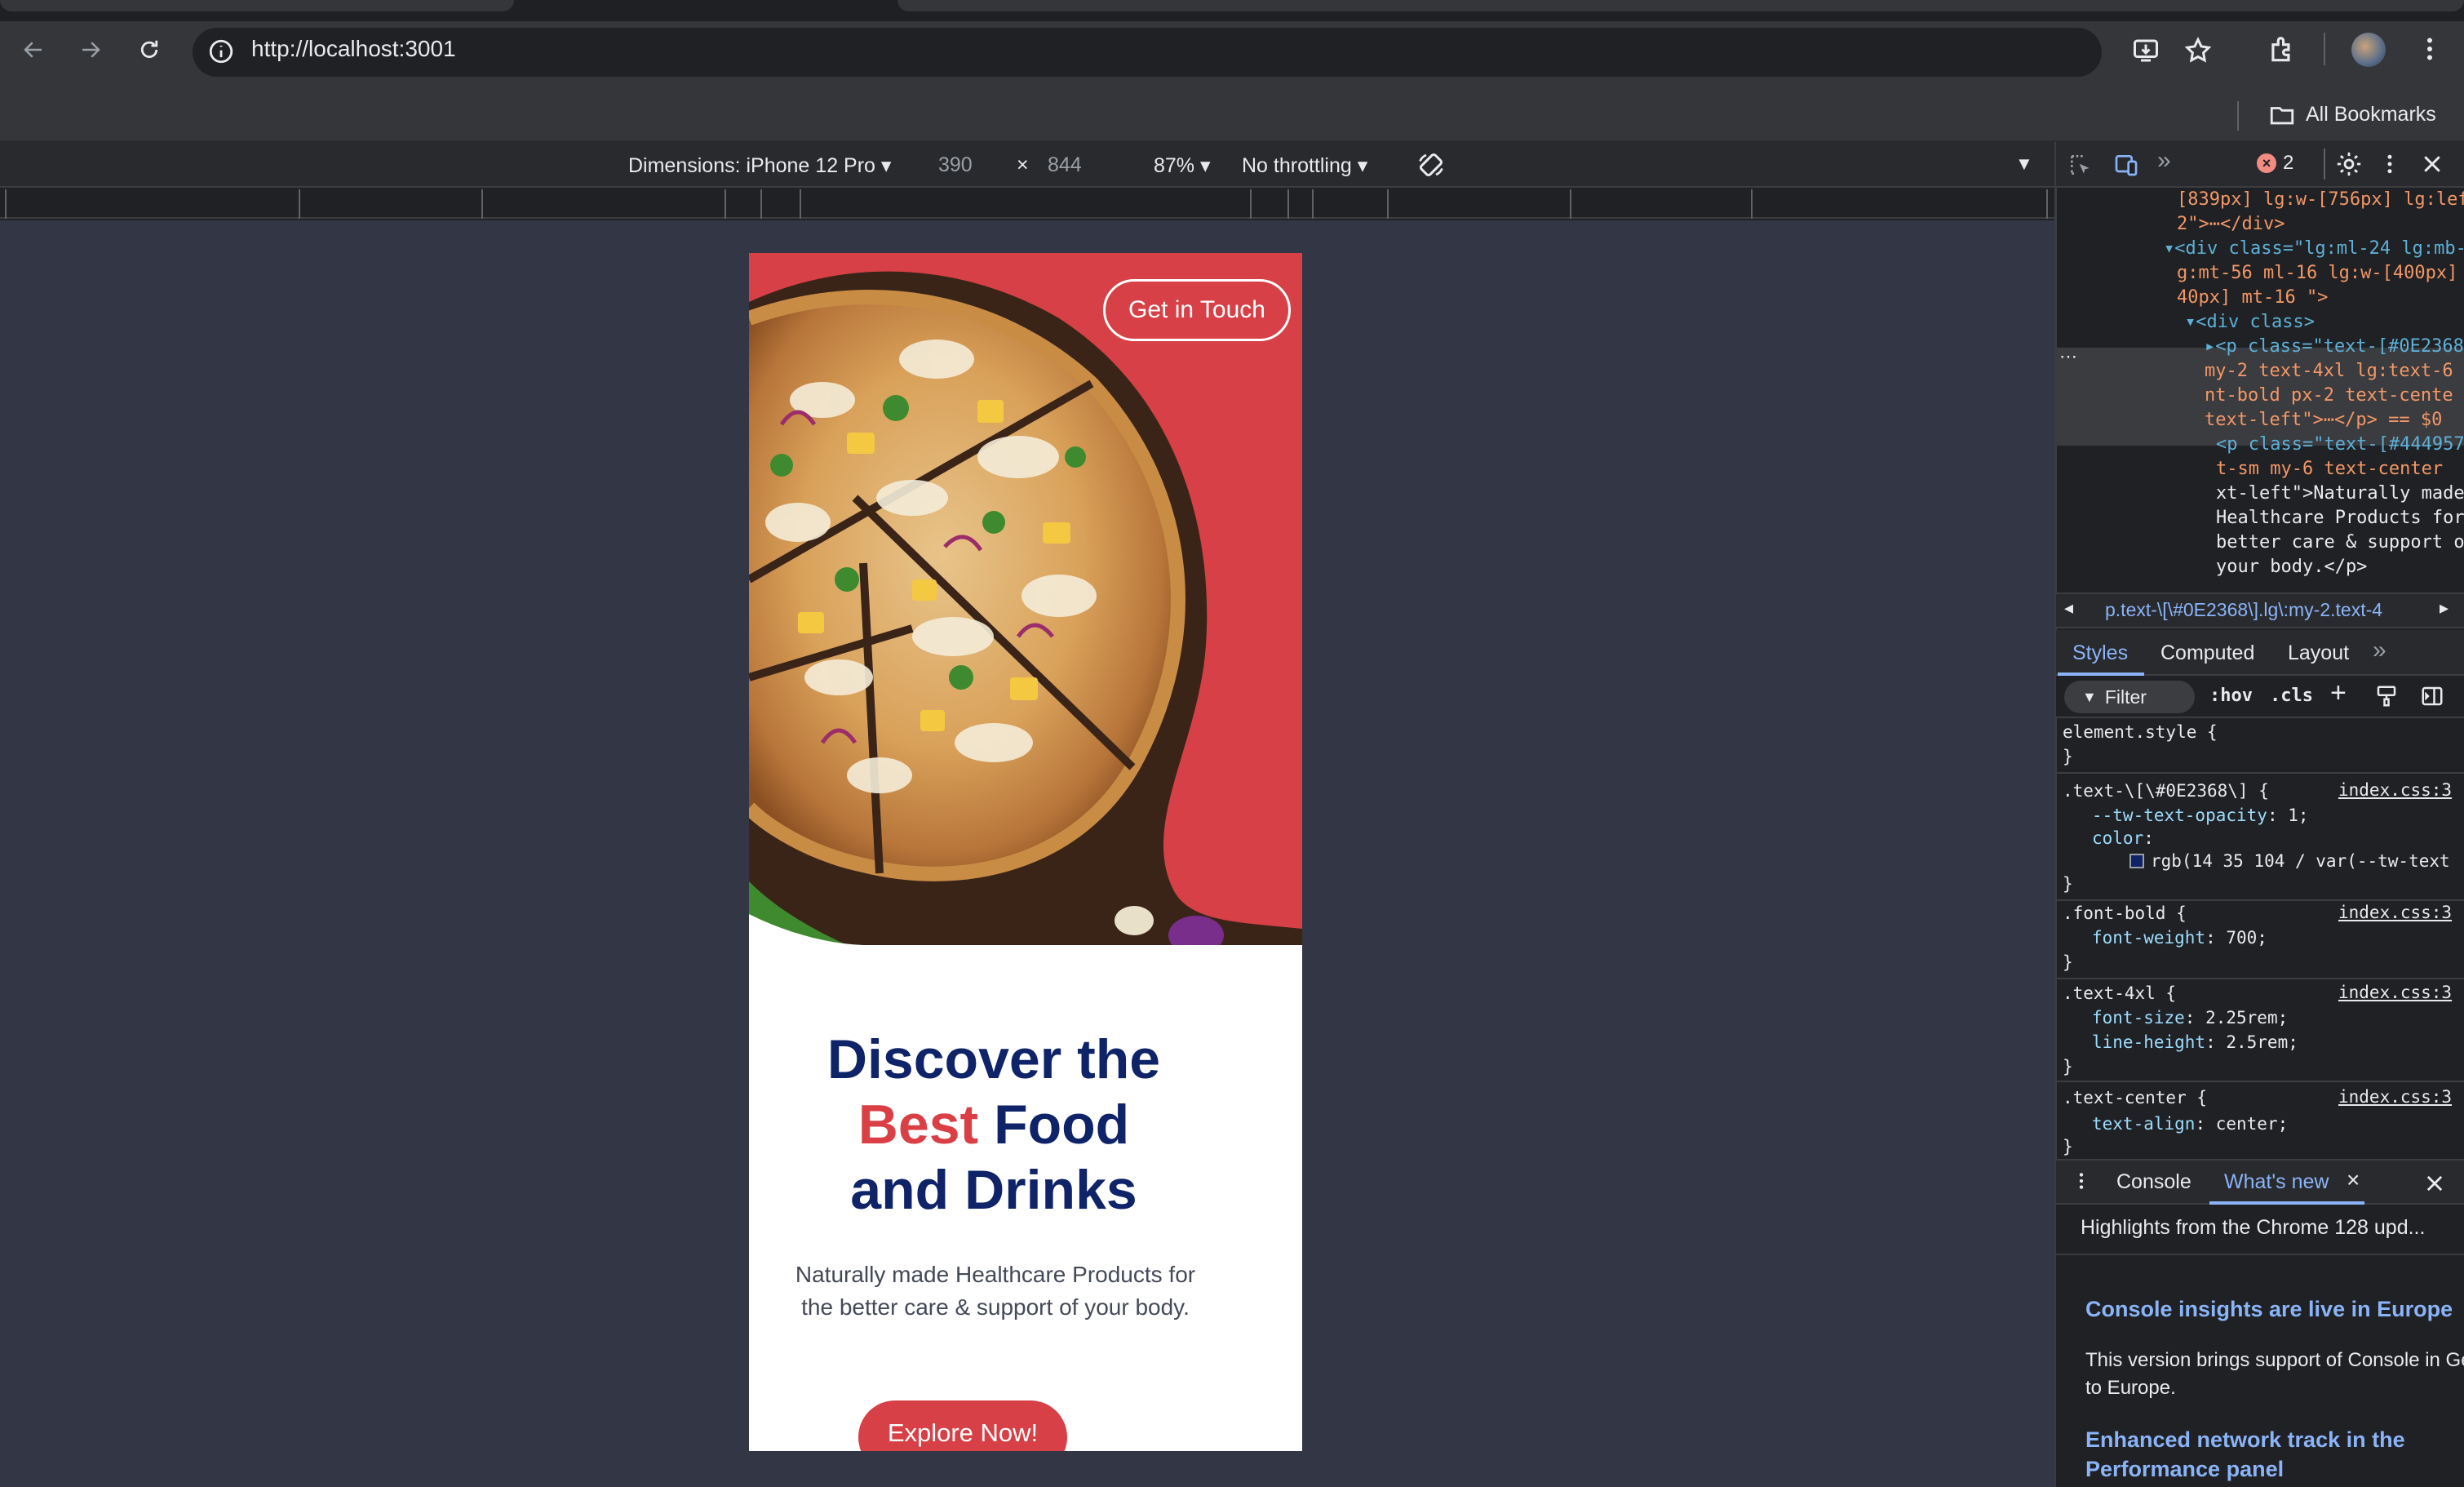  I want to click on dom-tree-line: Healthcare Products for, so click(2340, 518).